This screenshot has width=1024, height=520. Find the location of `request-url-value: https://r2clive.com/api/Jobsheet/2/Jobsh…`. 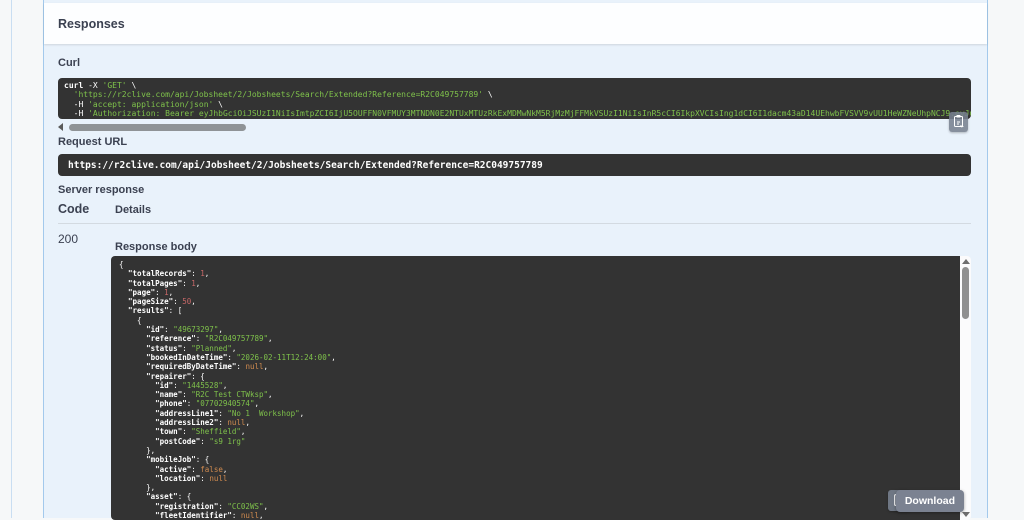

request-url-value: https://r2clive.com/api/Jobsheet/2/Jobsh… is located at coordinates (514, 165).